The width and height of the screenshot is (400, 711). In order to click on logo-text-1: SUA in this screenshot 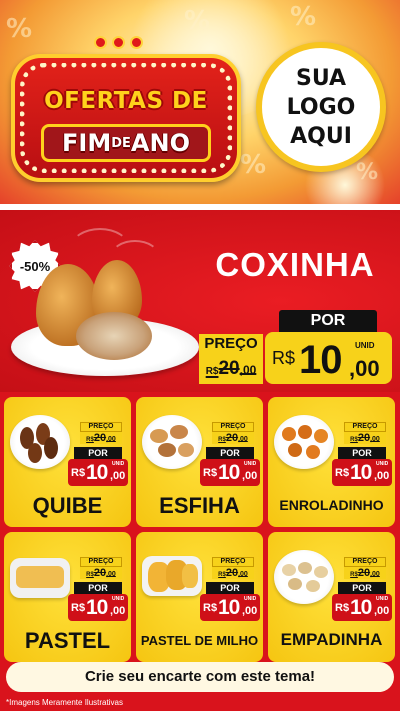, I will do `click(321, 78)`.